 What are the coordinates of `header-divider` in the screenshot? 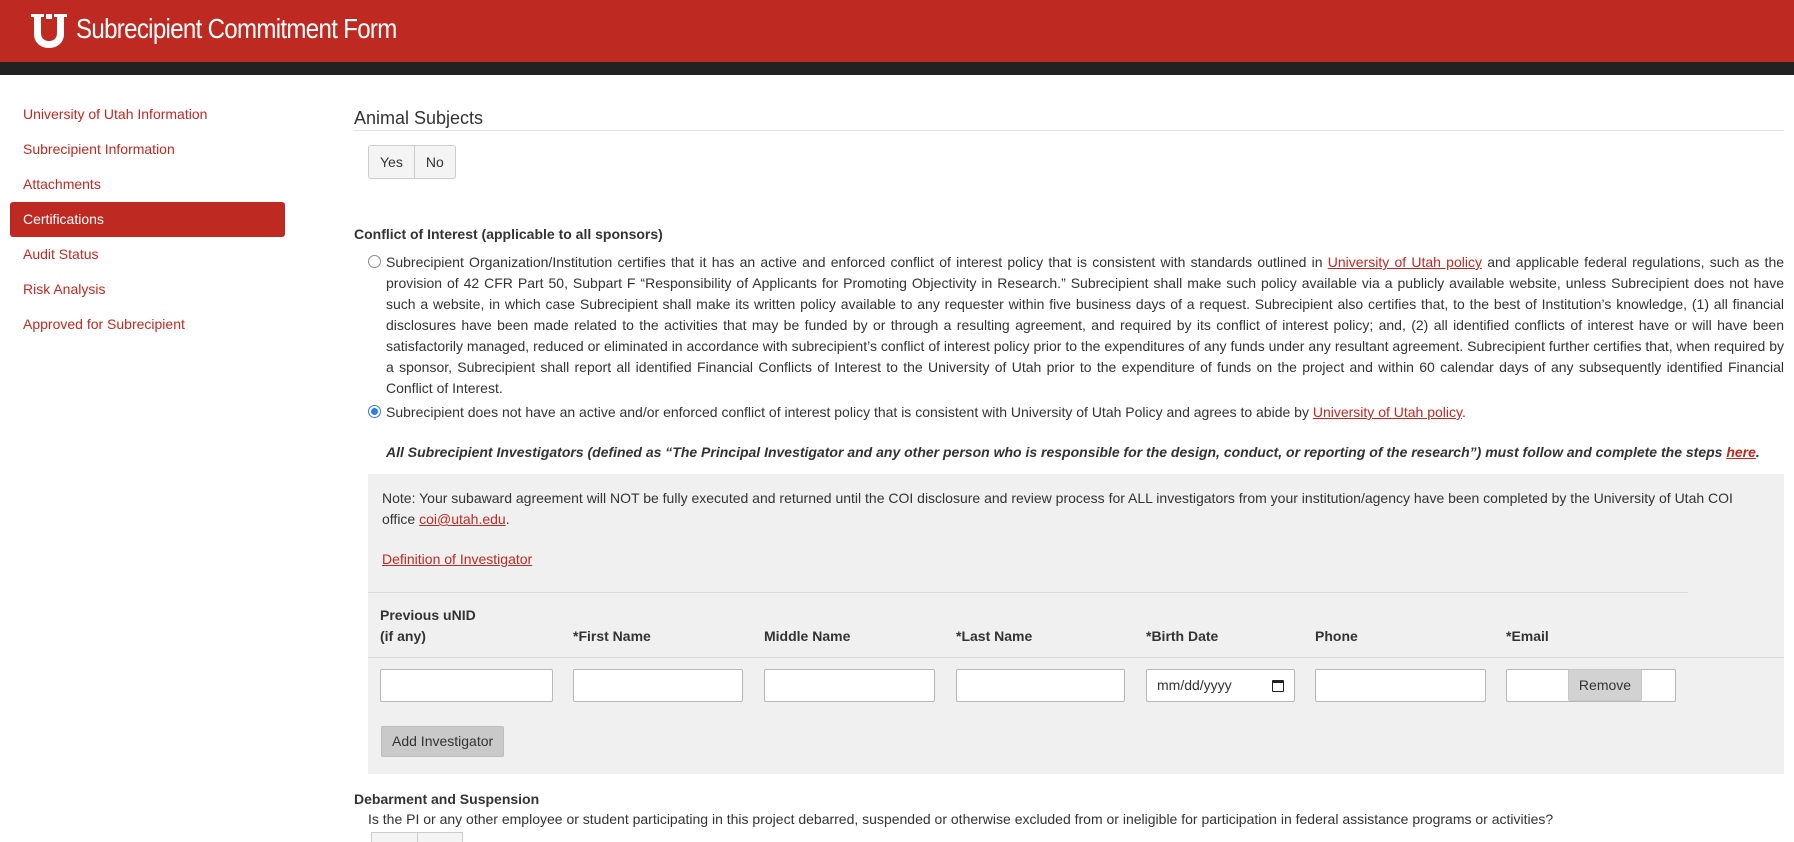 It's located at (897, 68).